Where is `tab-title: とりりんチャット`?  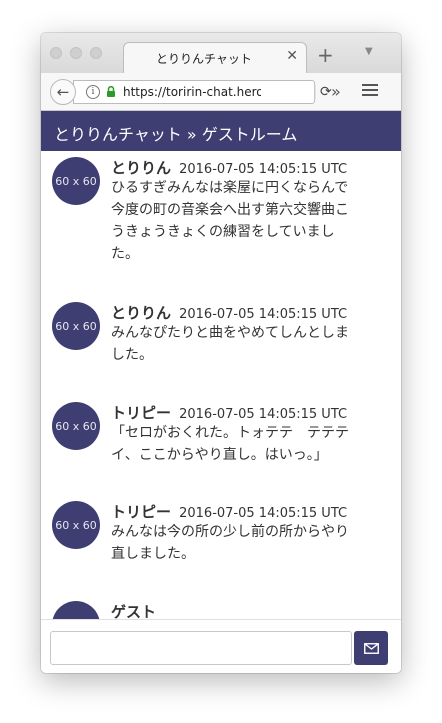
tab-title: とりりんチャット is located at coordinates (204, 59).